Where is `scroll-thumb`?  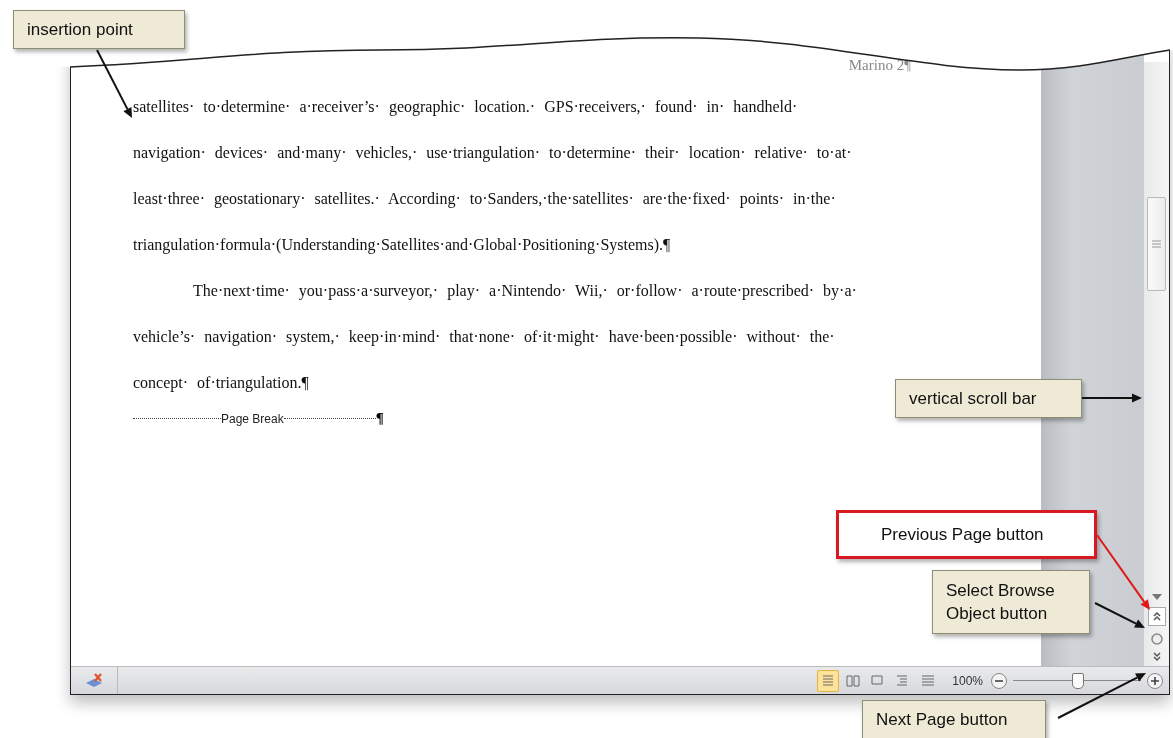 scroll-thumb is located at coordinates (1156, 244).